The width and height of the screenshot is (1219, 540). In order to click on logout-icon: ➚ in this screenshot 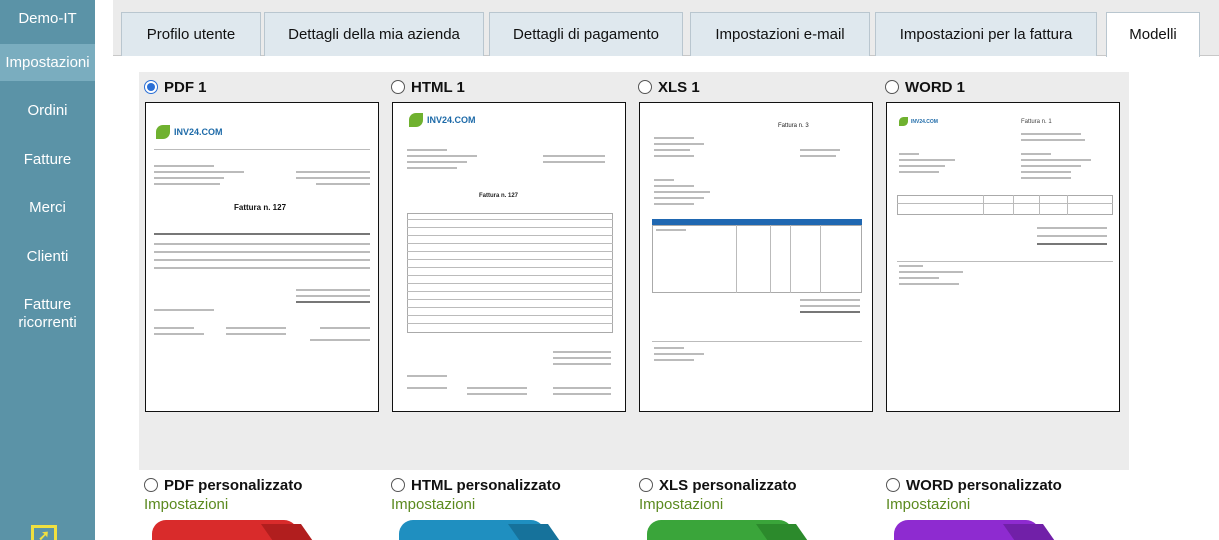, I will do `click(44, 532)`.